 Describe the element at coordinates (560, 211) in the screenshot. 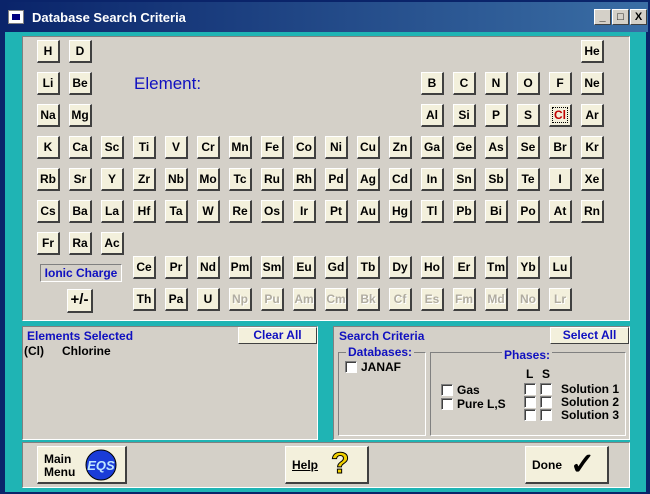

I see `element-button-at: At` at that location.